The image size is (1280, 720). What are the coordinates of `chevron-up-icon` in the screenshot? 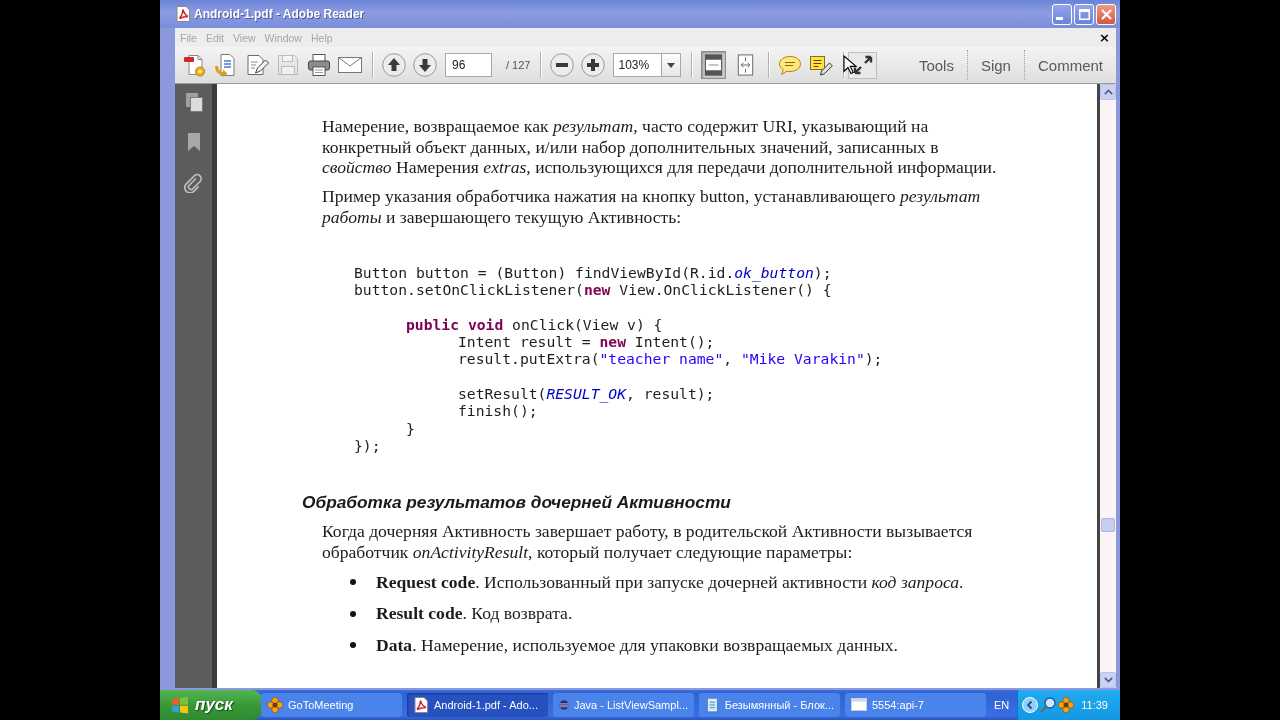 It's located at (1108, 92).